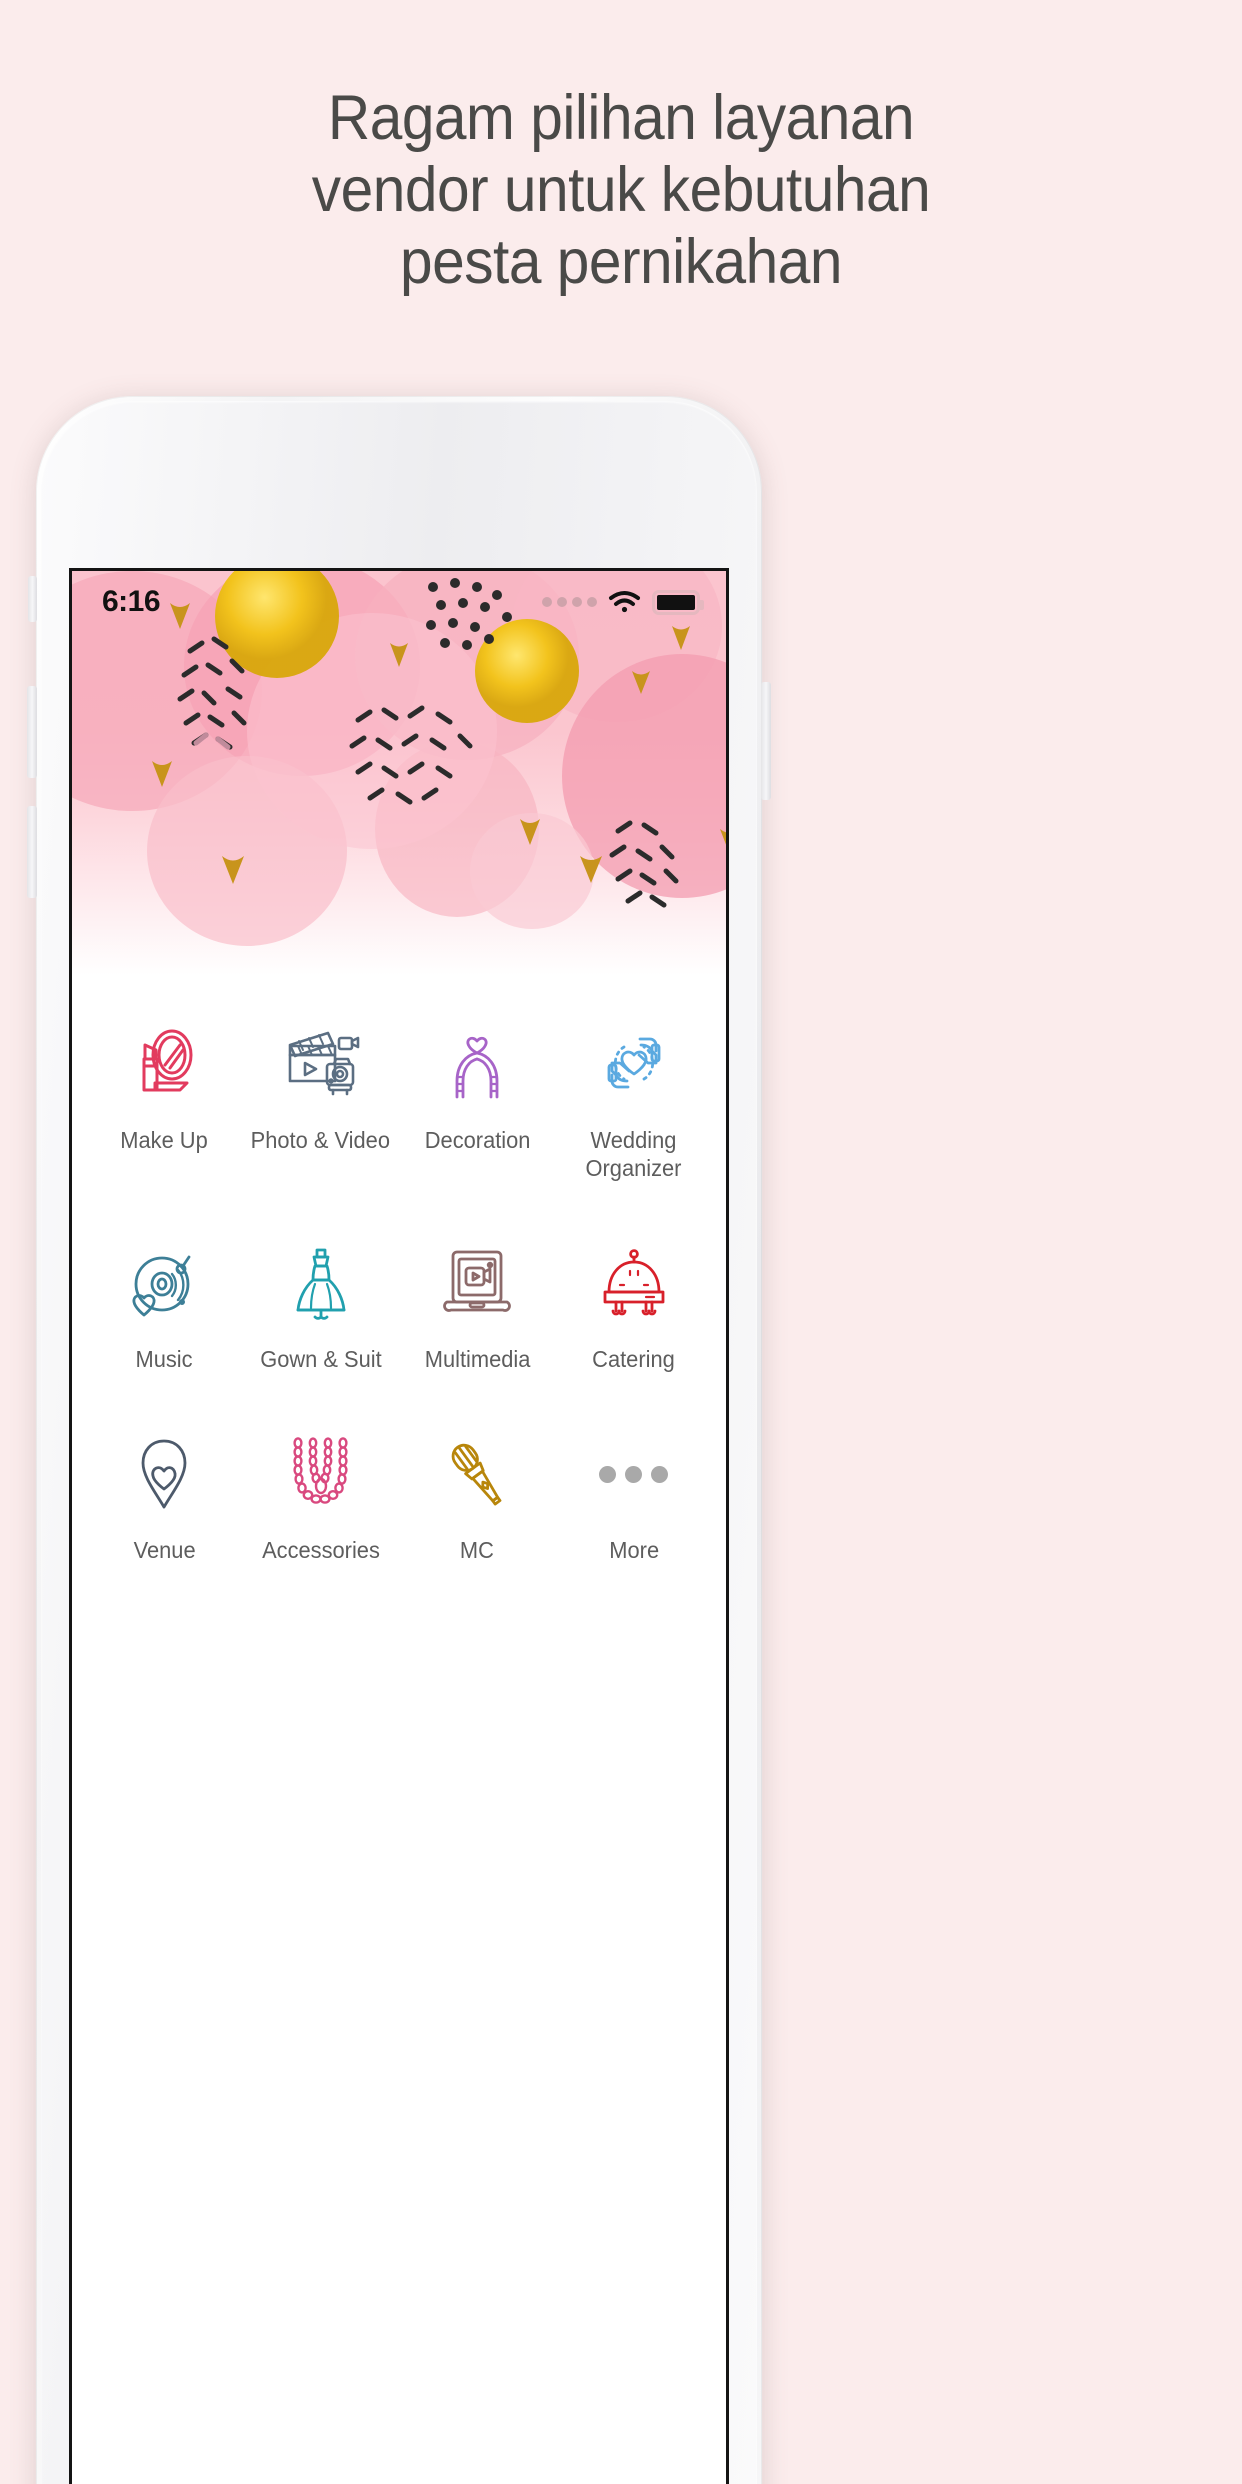 The height and width of the screenshot is (2484, 1242). What do you see at coordinates (569, 602) in the screenshot?
I see `signal-dots-icon` at bounding box center [569, 602].